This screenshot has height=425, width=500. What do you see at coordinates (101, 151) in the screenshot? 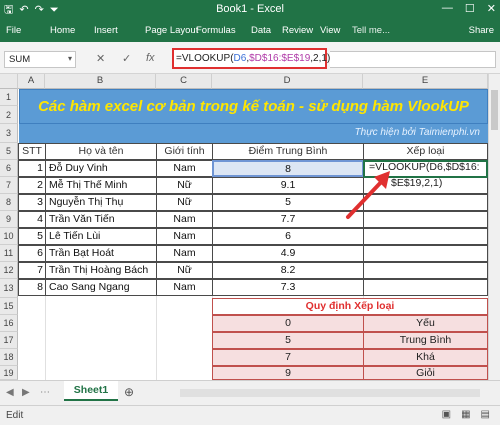
I see `header-name: Họ và tên` at bounding box center [101, 151].